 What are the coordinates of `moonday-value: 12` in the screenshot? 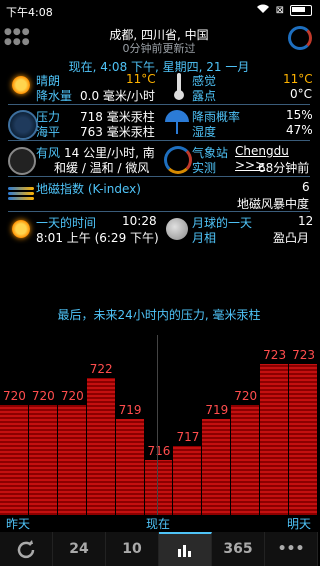 It's located at (306, 221).